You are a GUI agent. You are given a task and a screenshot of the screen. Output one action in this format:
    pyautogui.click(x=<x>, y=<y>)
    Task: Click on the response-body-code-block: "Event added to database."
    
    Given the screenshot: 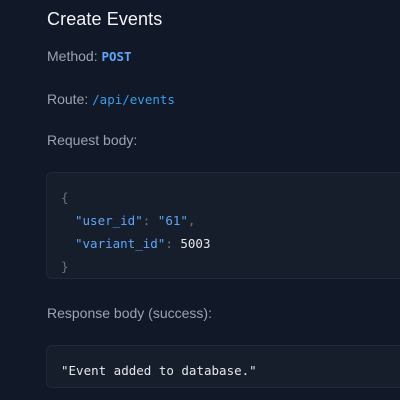 What is the action you would take?
    pyautogui.click(x=223, y=366)
    